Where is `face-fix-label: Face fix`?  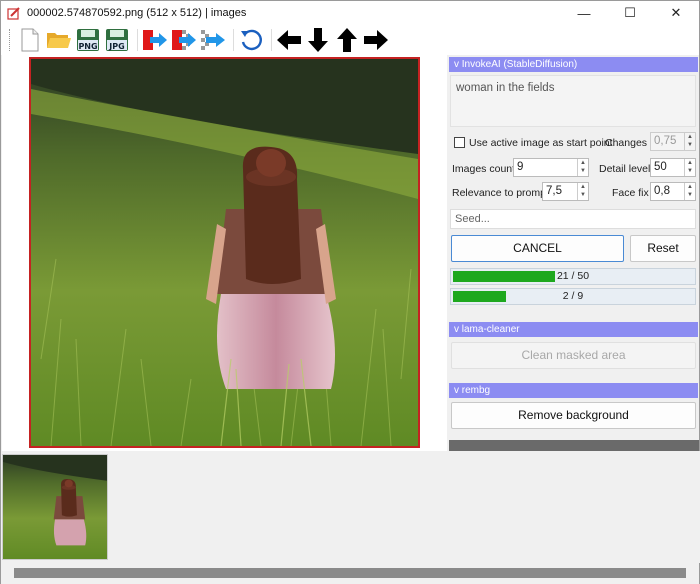 face-fix-label: Face fix is located at coordinates (630, 193).